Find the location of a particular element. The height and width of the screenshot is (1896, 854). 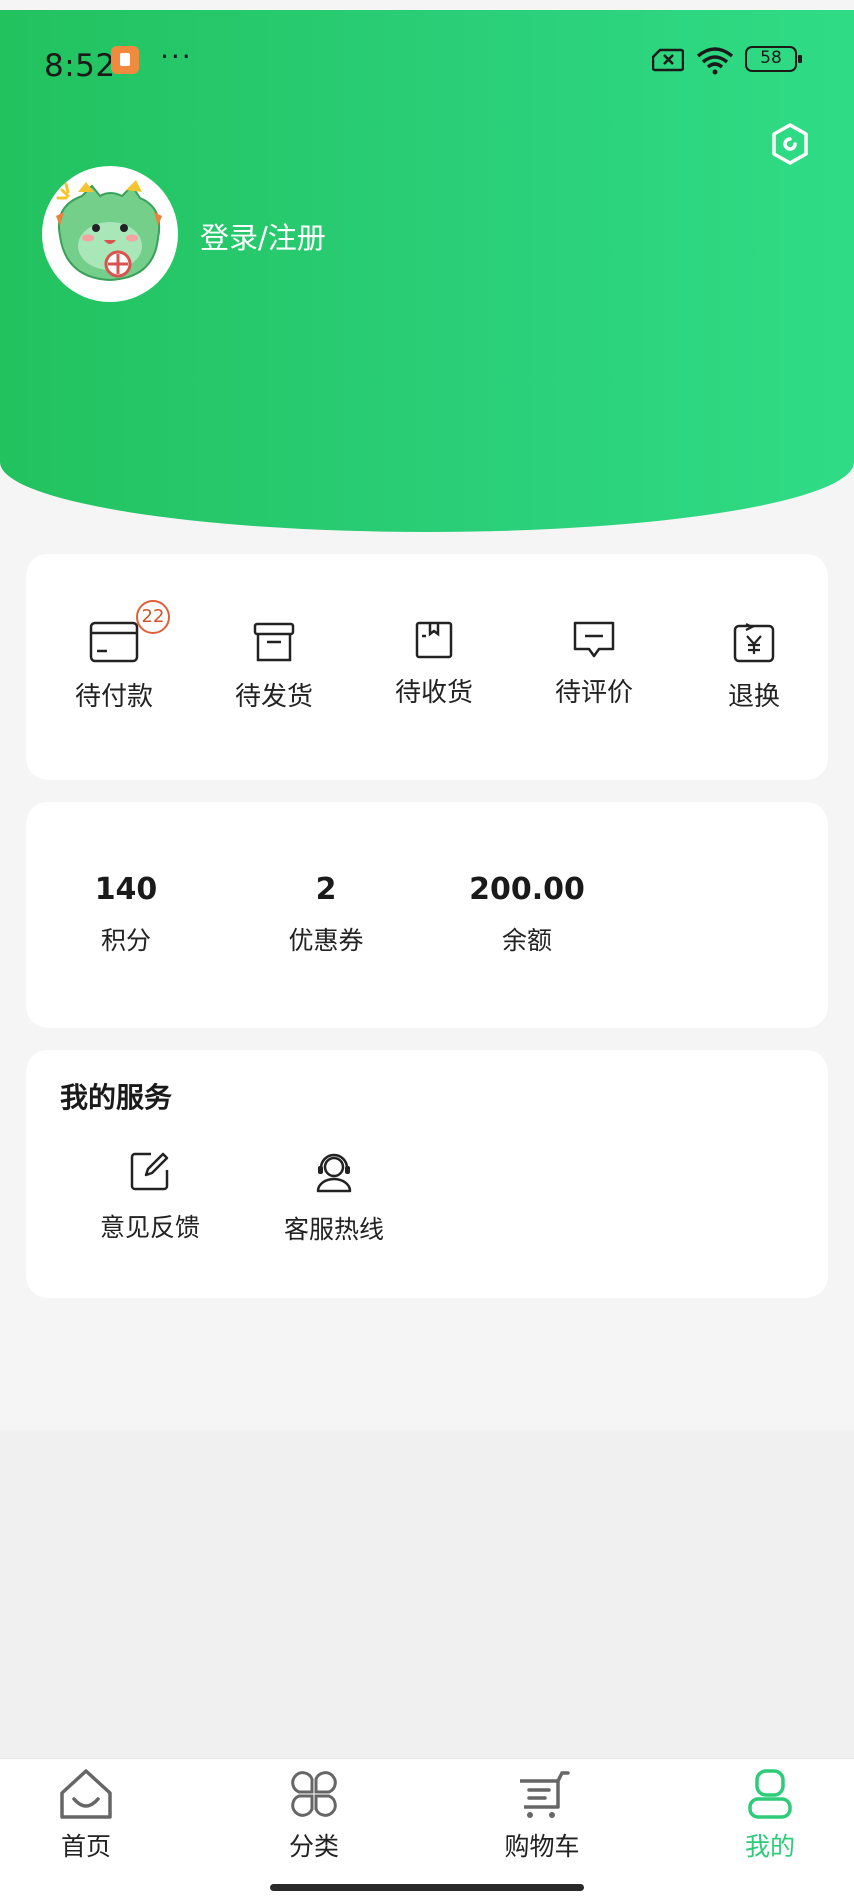

order-pending-receipt: 待收货 is located at coordinates (434, 664).